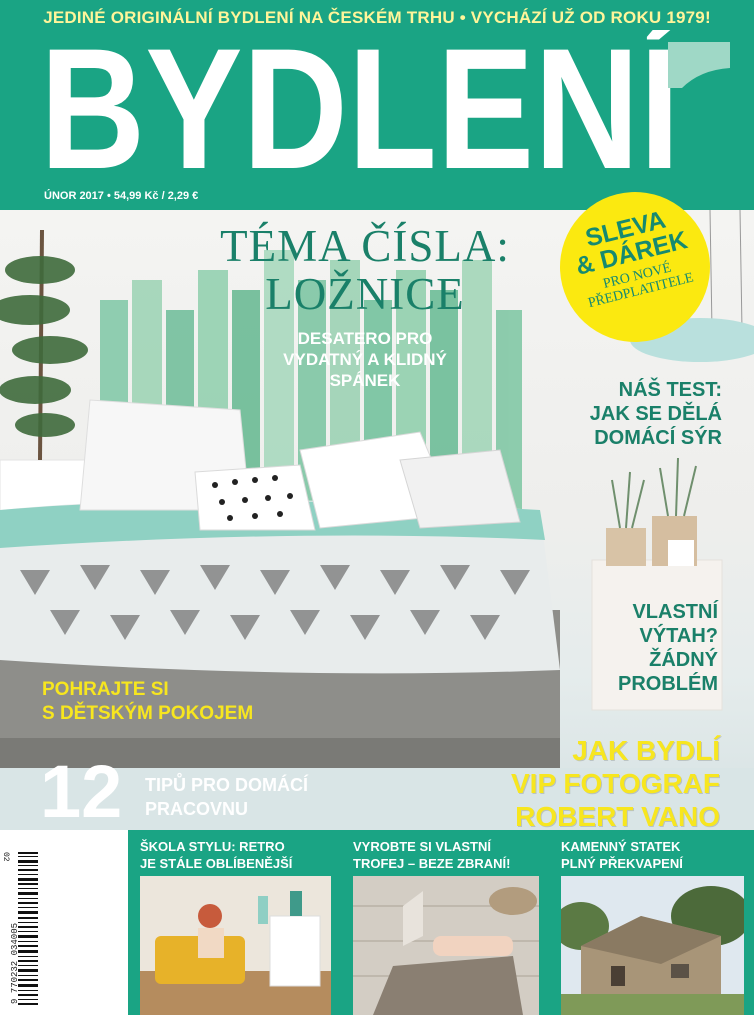 This screenshot has width=754, height=1015. What do you see at coordinates (670, 390) in the screenshot?
I see `test-line-1: NÁŠ TEST:` at bounding box center [670, 390].